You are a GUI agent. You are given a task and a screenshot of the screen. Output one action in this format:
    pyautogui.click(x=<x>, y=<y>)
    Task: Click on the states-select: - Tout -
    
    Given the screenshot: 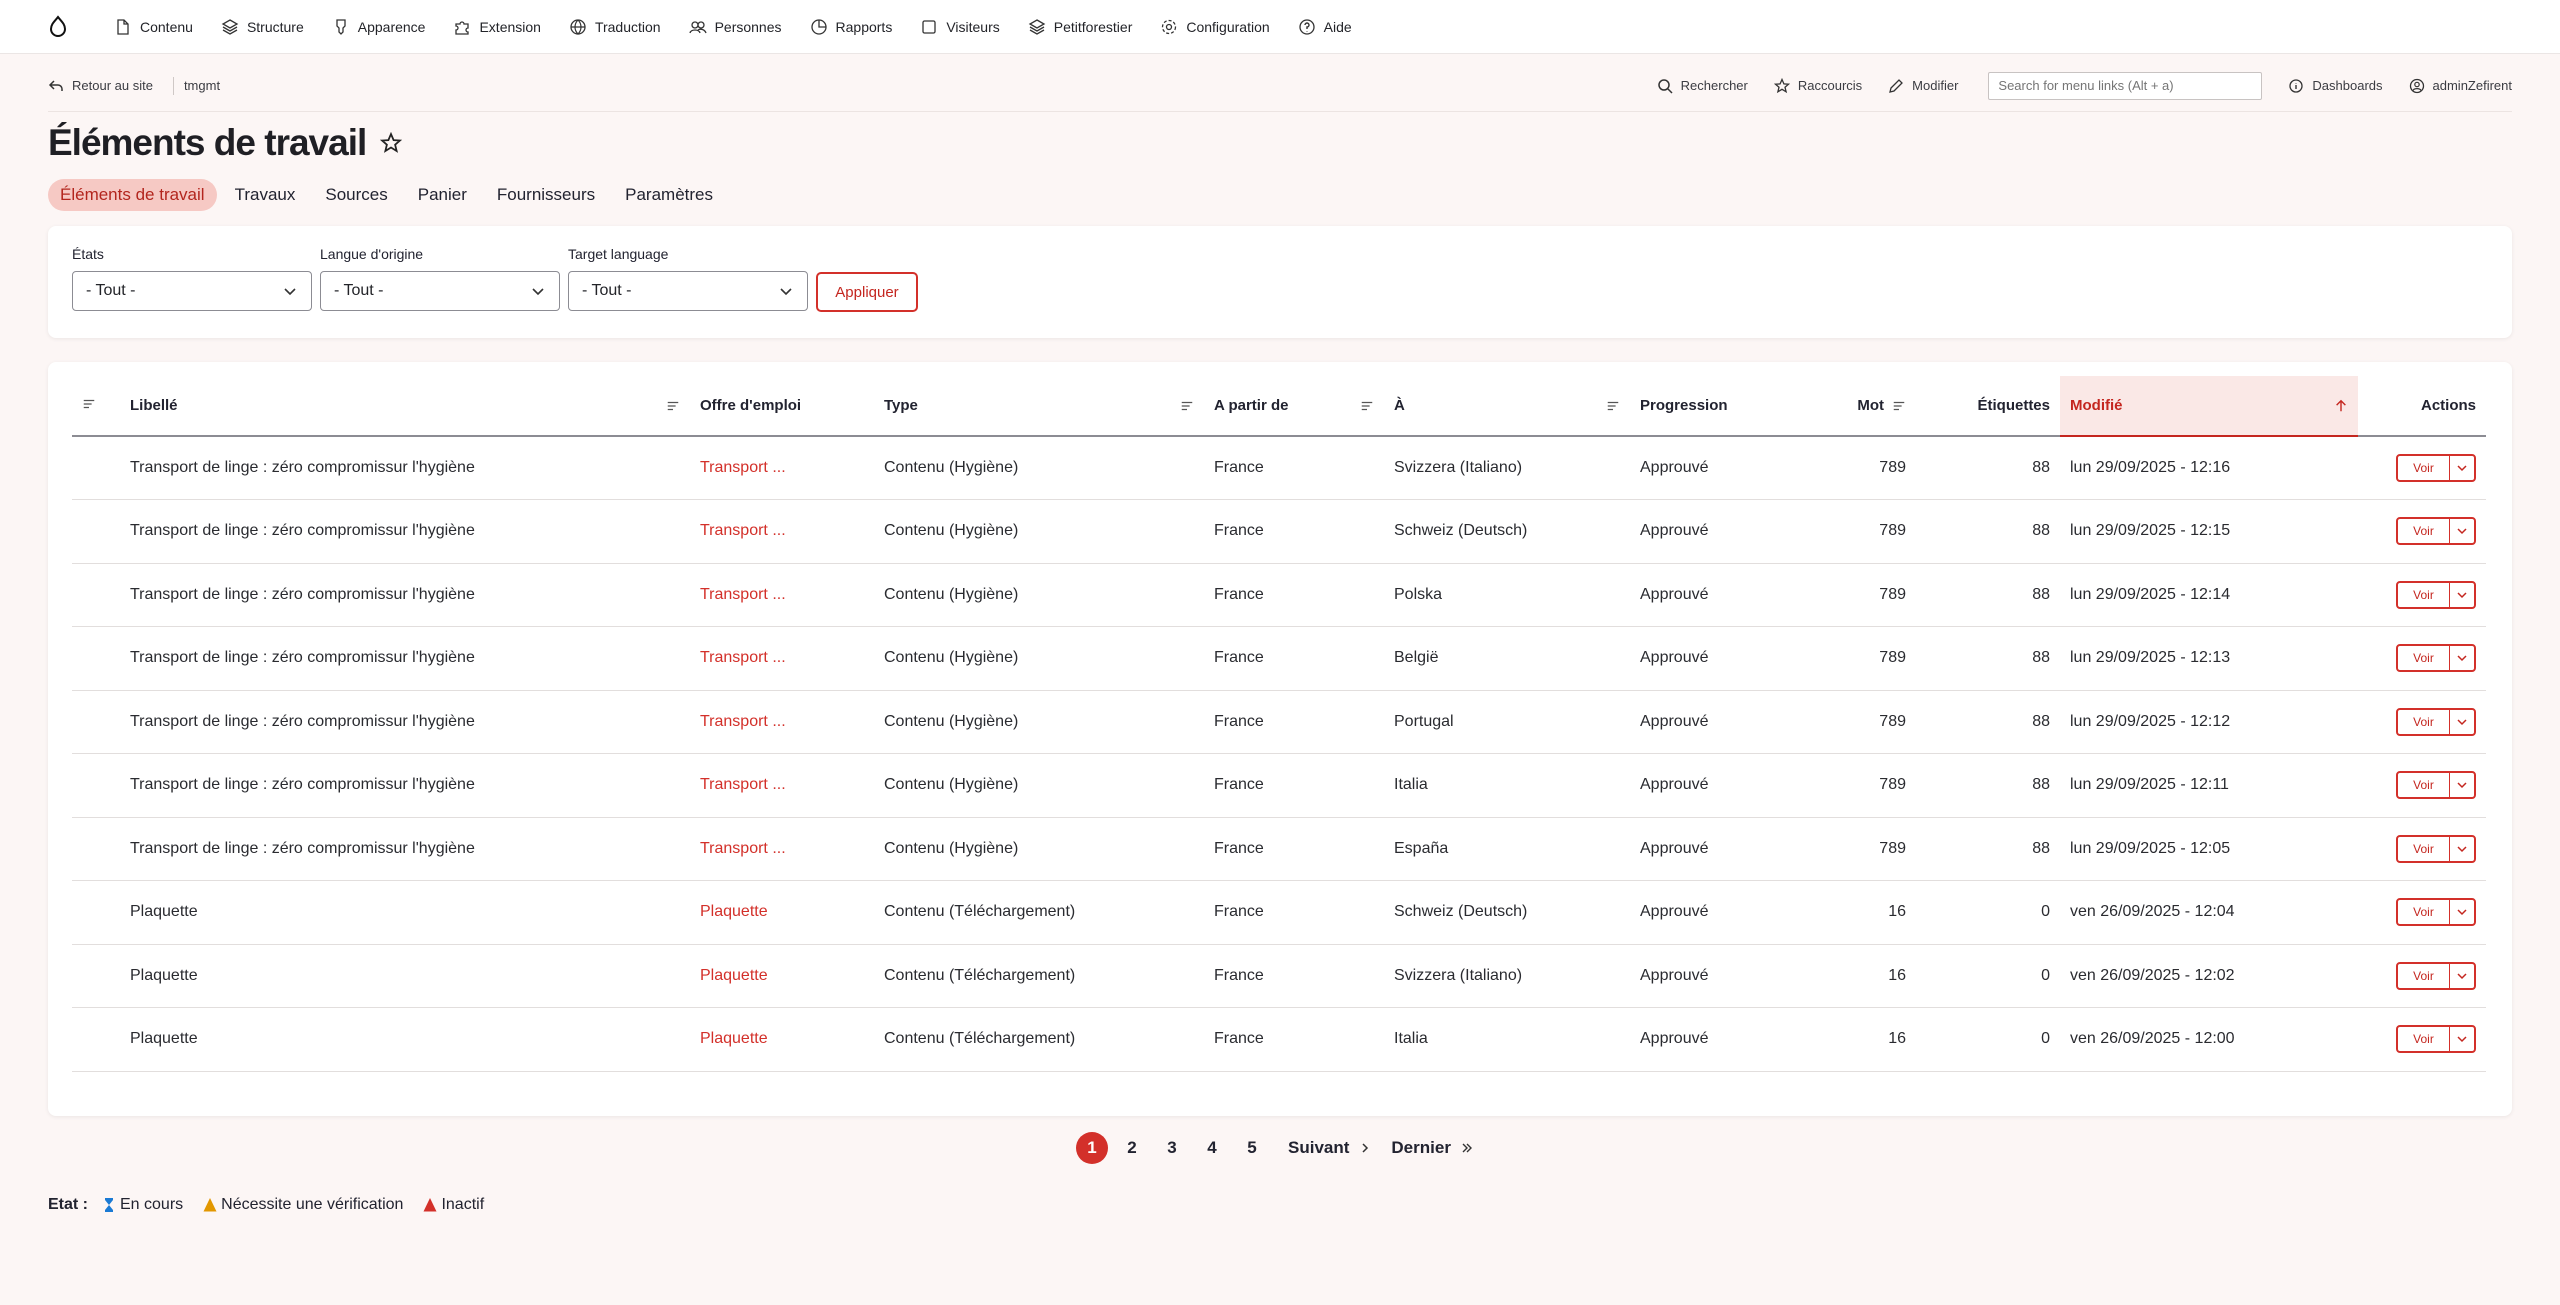 What is the action you would take?
    pyautogui.click(x=192, y=291)
    